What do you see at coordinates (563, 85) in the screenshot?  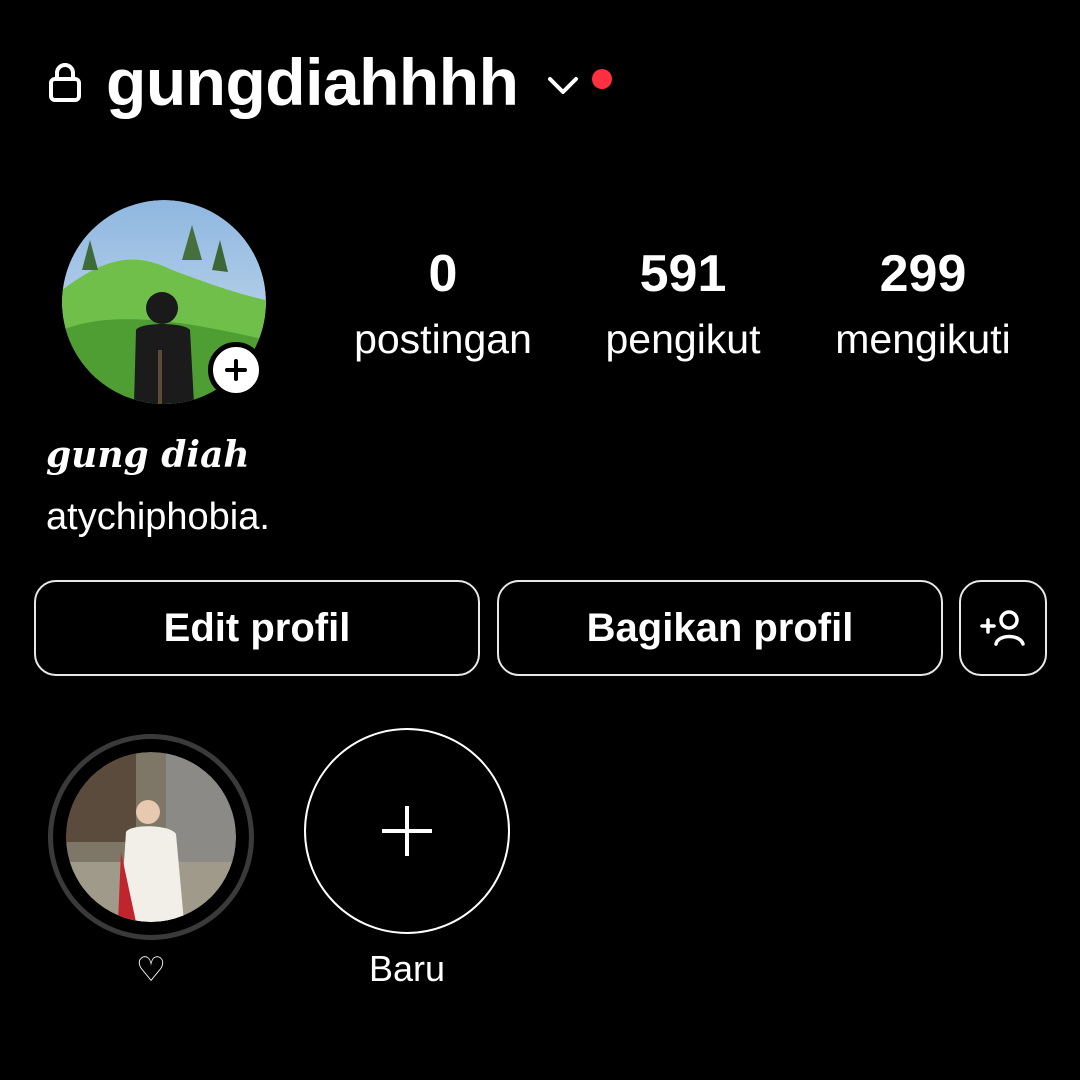 I see `chevron-down-icon` at bounding box center [563, 85].